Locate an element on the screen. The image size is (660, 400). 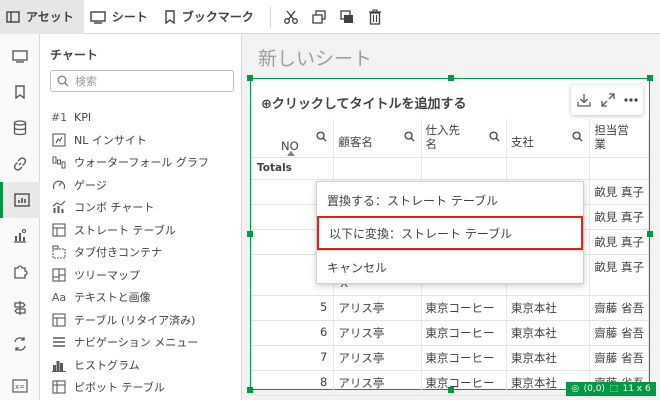
link-icon is located at coordinates (20, 164).